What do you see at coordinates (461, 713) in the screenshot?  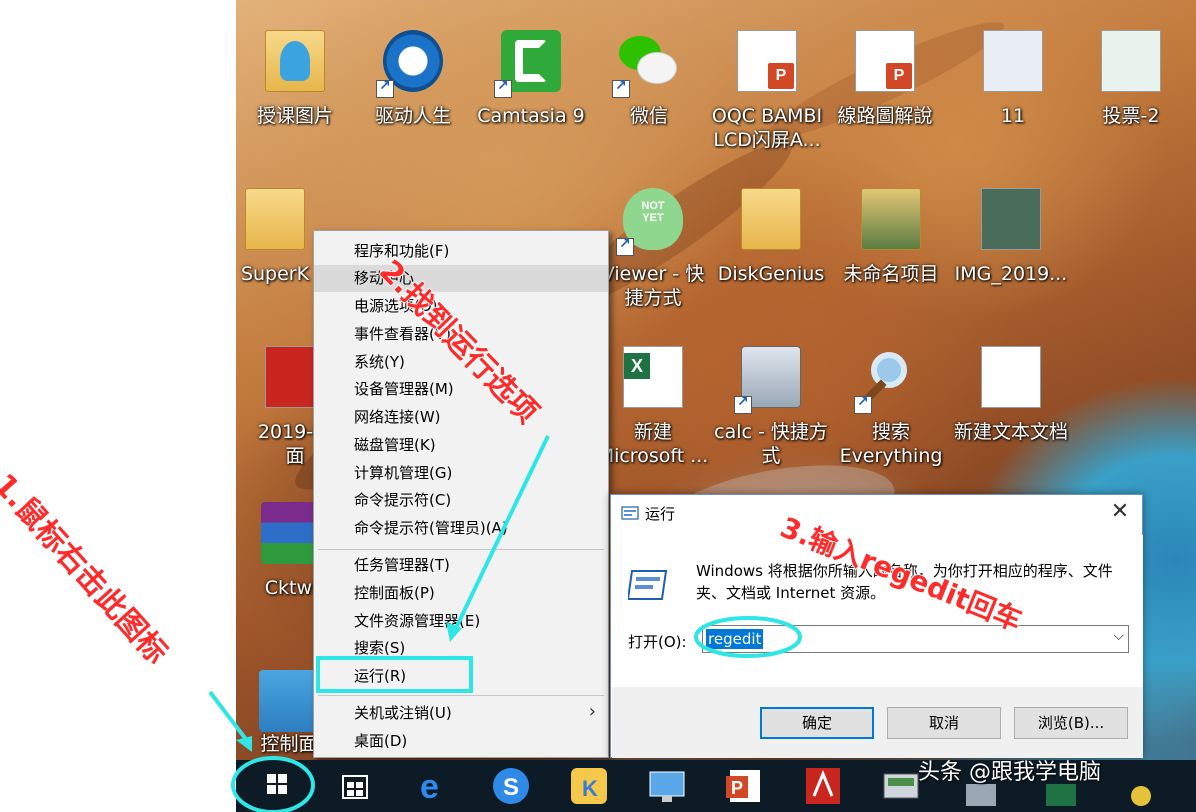 I see `menu-item-shutdown-signout: 关机或注销(U)` at bounding box center [461, 713].